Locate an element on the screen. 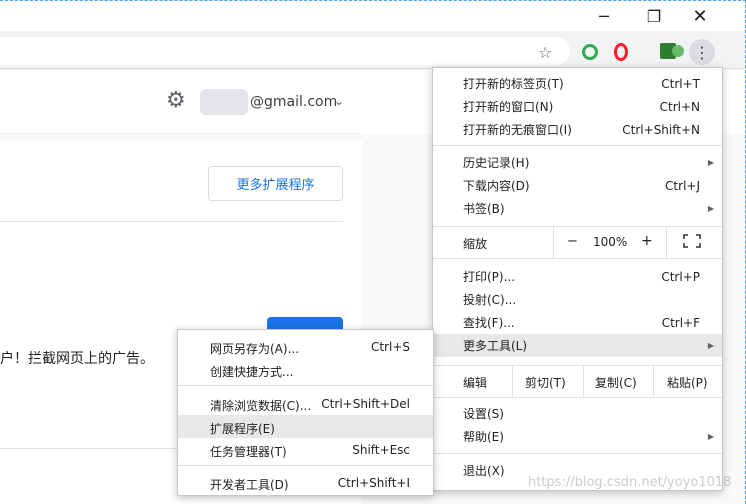 The image size is (746, 504). menu-item-label: 打开新的窗口(N) is located at coordinates (508, 107).